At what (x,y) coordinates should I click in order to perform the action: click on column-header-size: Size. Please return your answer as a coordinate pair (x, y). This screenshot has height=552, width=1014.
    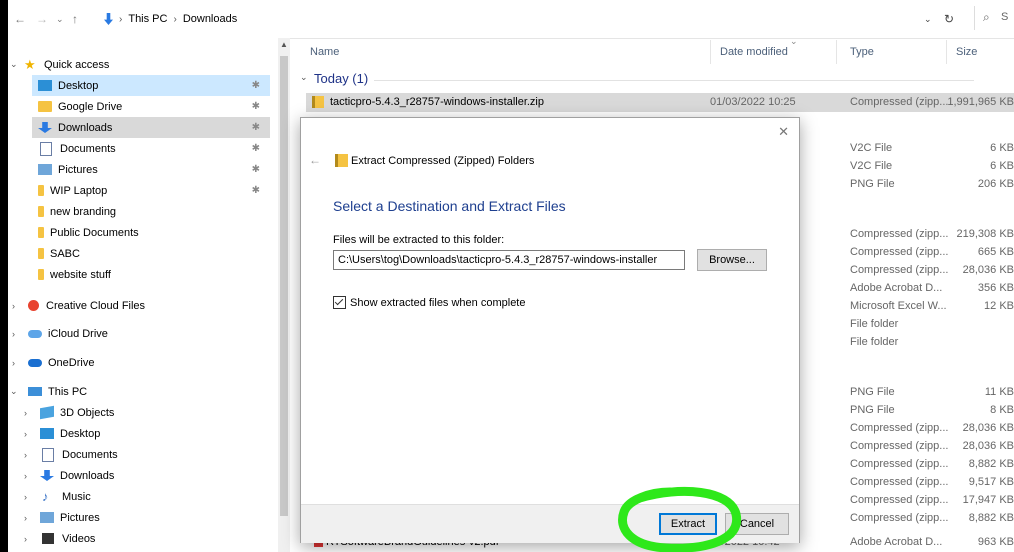
    Looking at the image, I should click on (966, 52).